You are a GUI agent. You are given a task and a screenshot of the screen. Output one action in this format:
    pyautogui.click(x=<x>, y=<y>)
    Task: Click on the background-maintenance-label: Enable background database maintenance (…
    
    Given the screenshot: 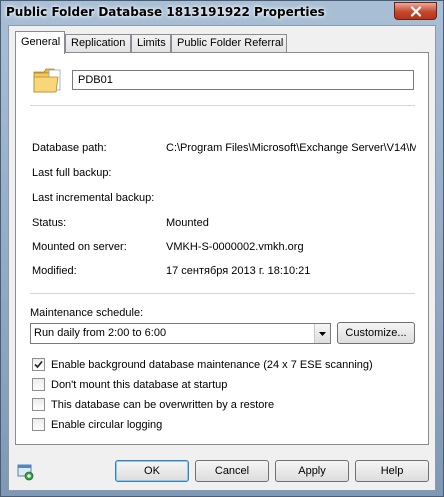 What is the action you would take?
    pyautogui.click(x=212, y=364)
    